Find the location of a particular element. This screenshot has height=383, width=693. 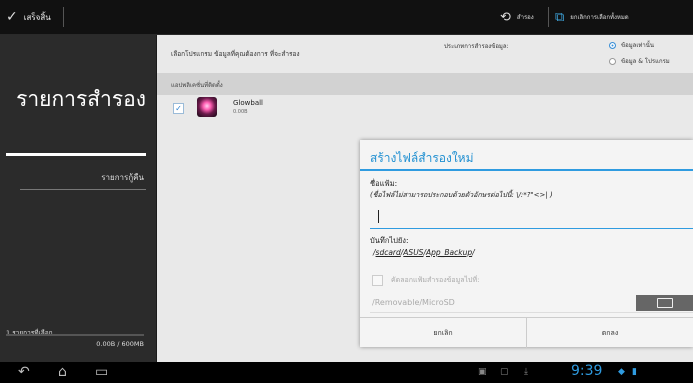

unselect-all-button: ⧉ ยกเลิกการเลือกทั้งหมด is located at coordinates (592, 17).